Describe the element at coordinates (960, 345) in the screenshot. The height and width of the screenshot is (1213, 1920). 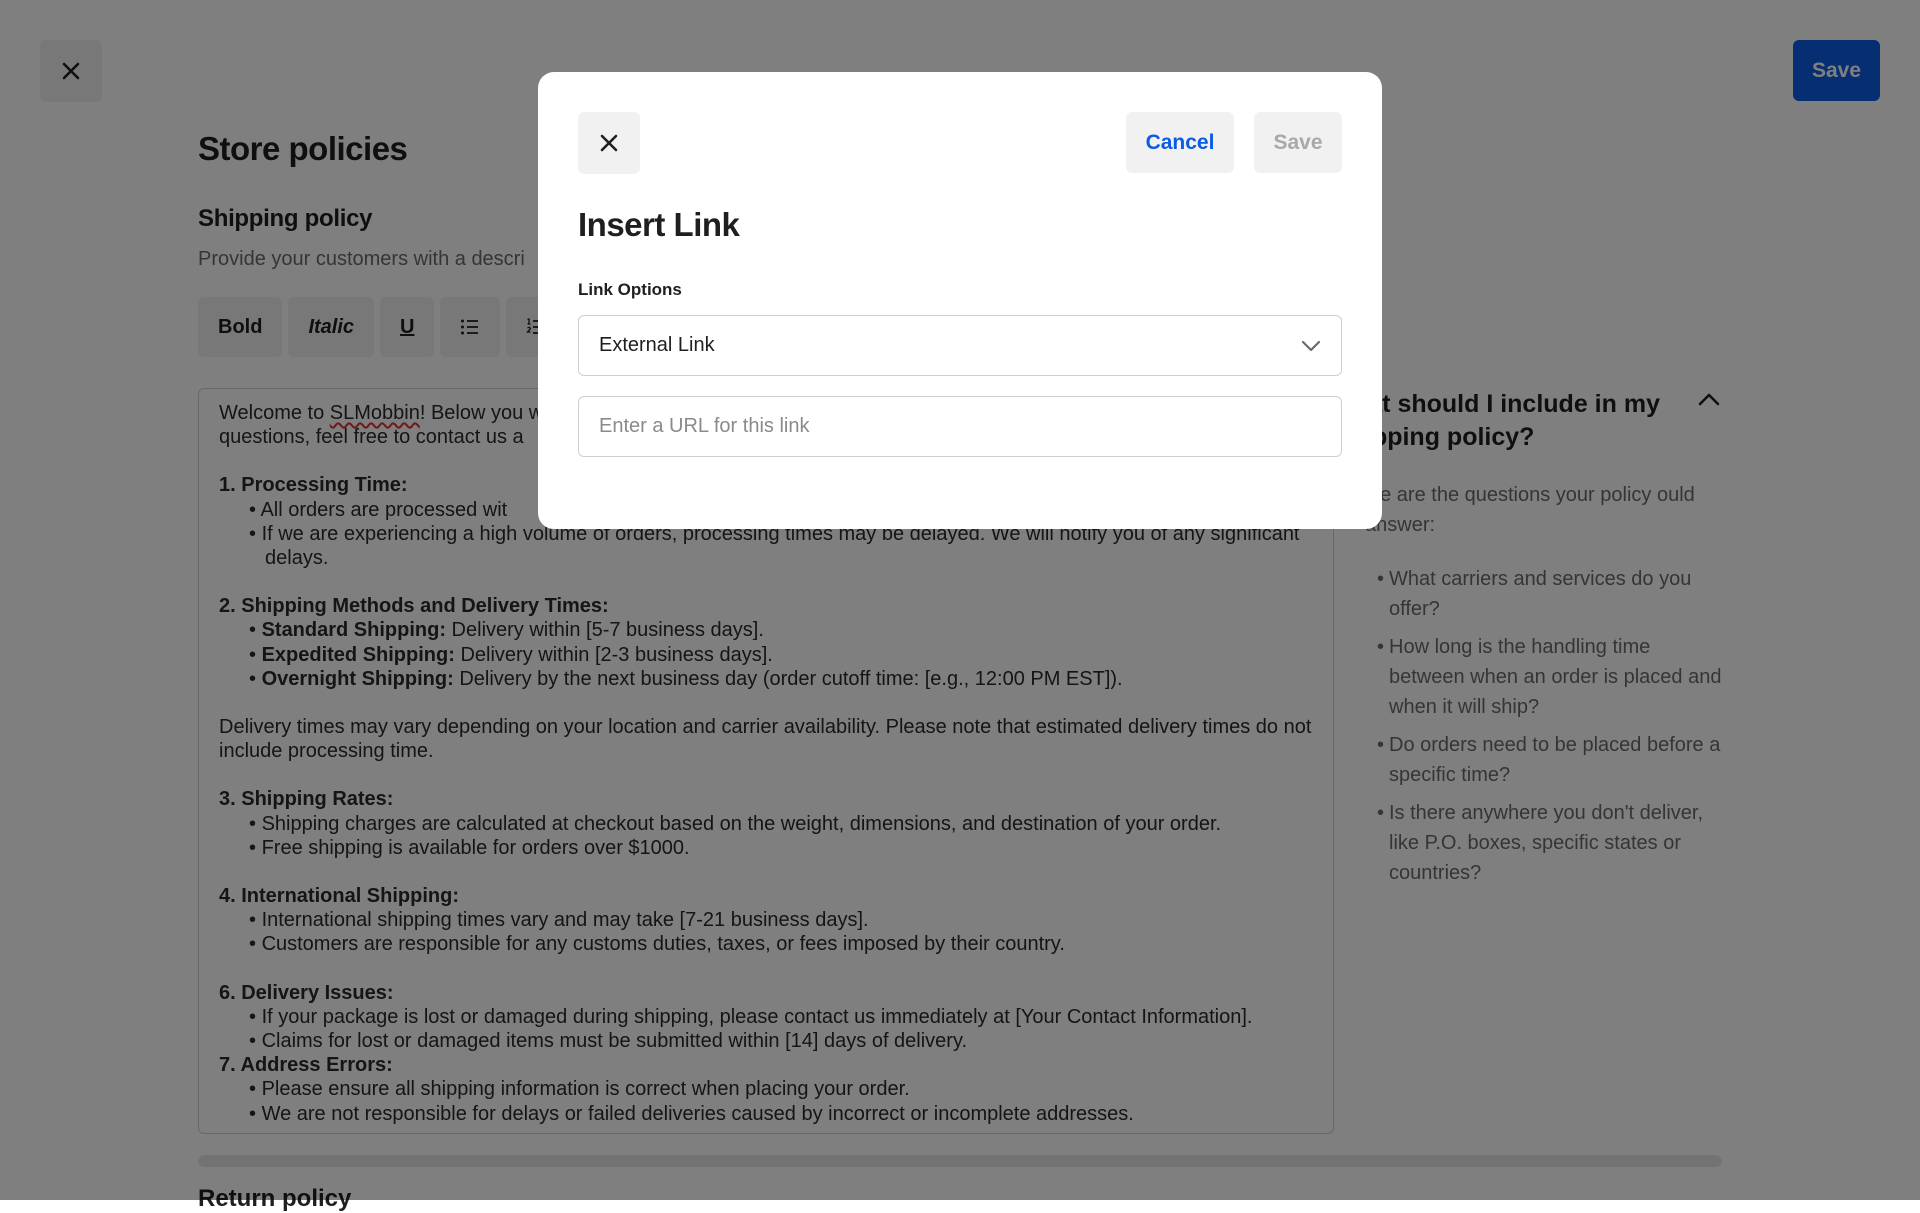
I see `link-options-select: External Link` at that location.